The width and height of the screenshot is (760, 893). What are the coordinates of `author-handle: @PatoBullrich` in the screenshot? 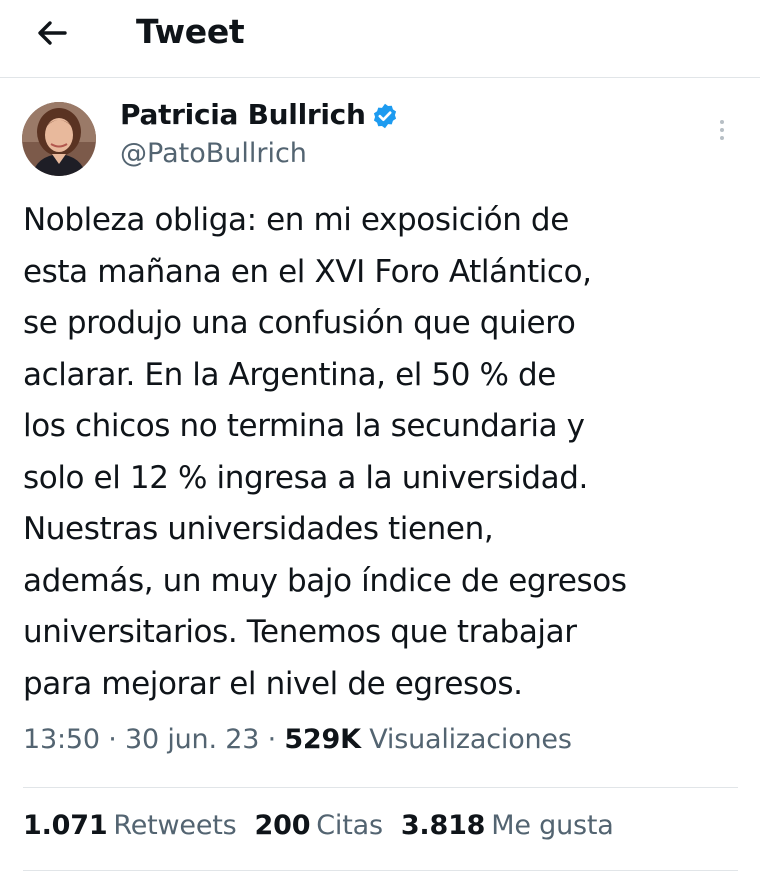 It's located at (213, 153).